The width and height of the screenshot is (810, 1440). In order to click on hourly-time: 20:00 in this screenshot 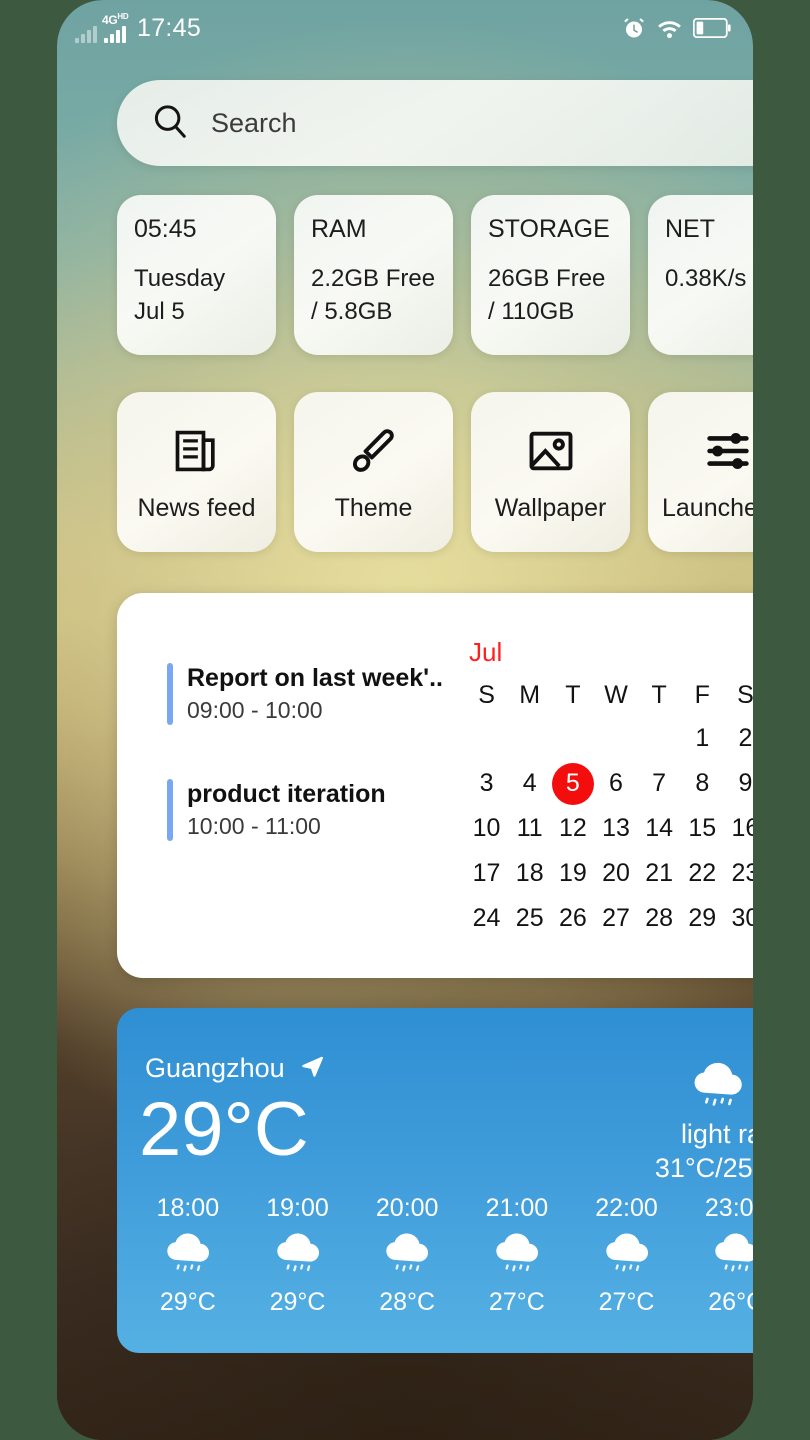, I will do `click(407, 1208)`.